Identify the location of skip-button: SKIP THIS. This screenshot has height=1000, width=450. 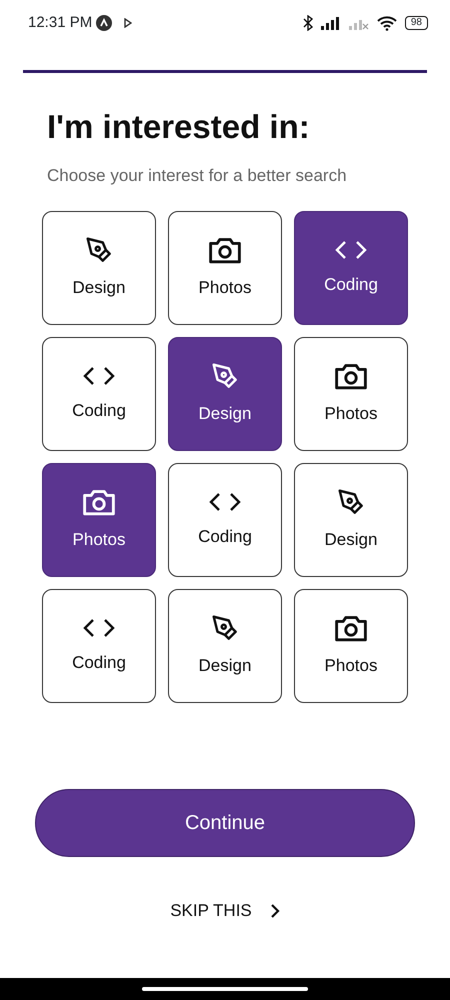
(225, 911).